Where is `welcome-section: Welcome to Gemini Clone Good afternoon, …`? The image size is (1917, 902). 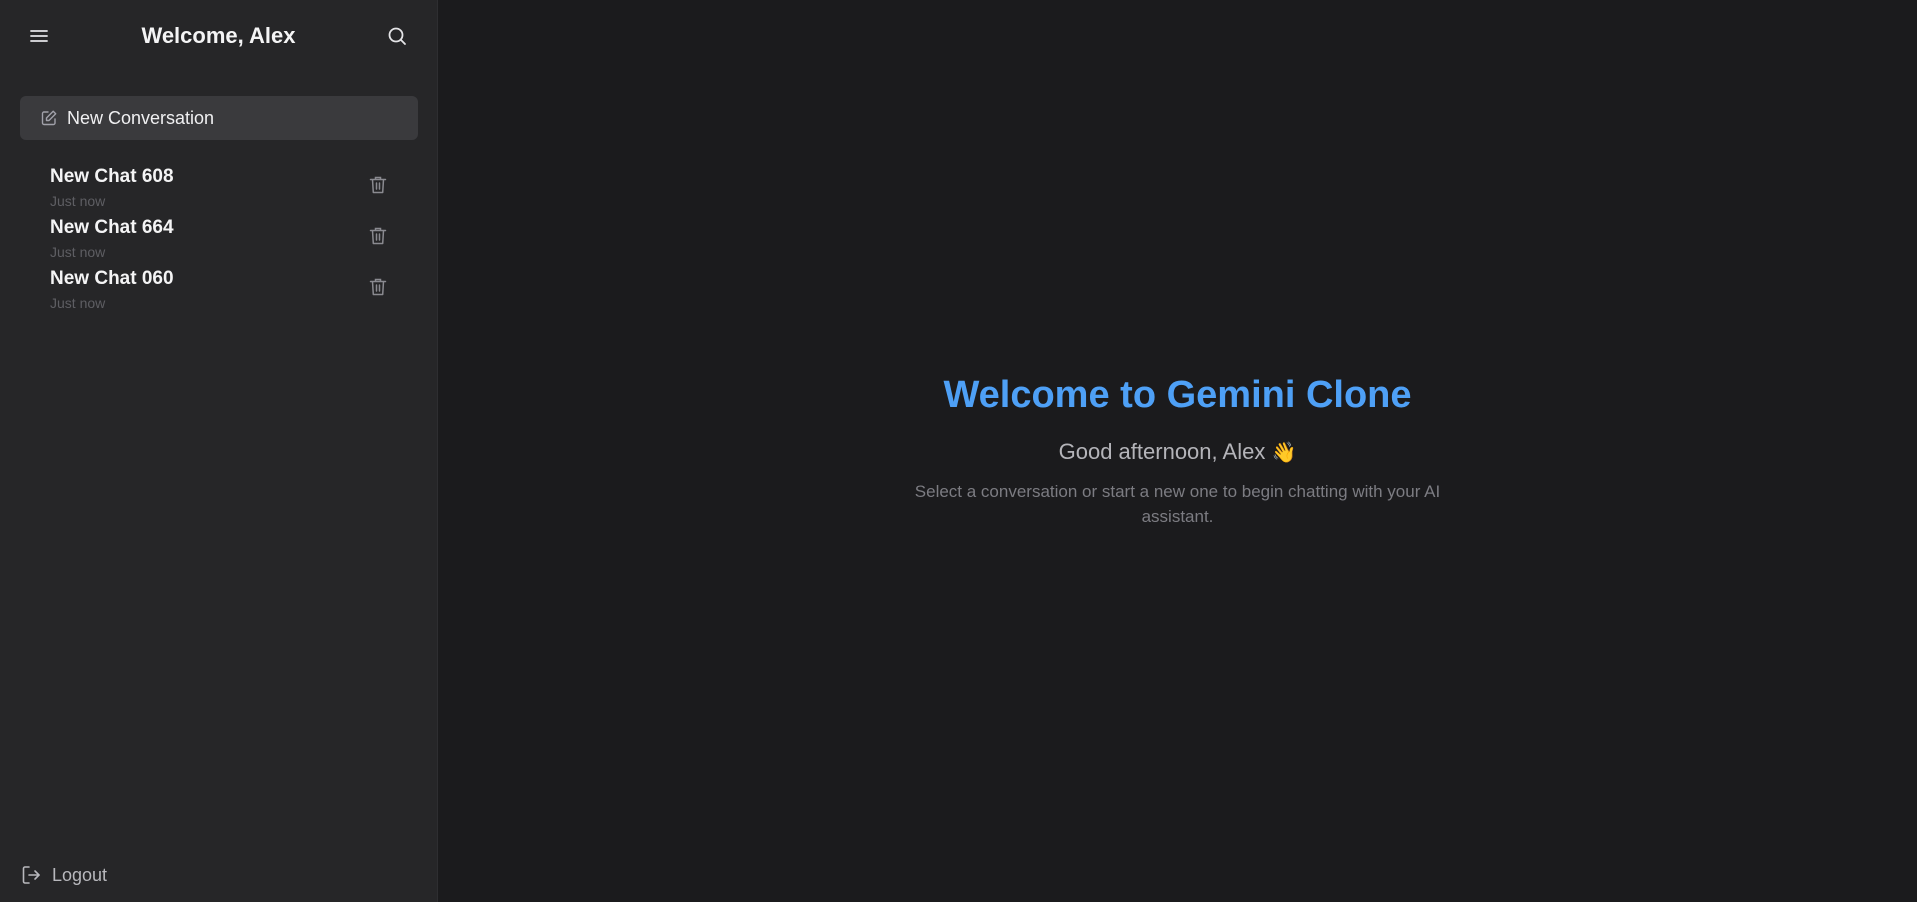 welcome-section: Welcome to Gemini Clone Good afternoon, … is located at coordinates (1177, 450).